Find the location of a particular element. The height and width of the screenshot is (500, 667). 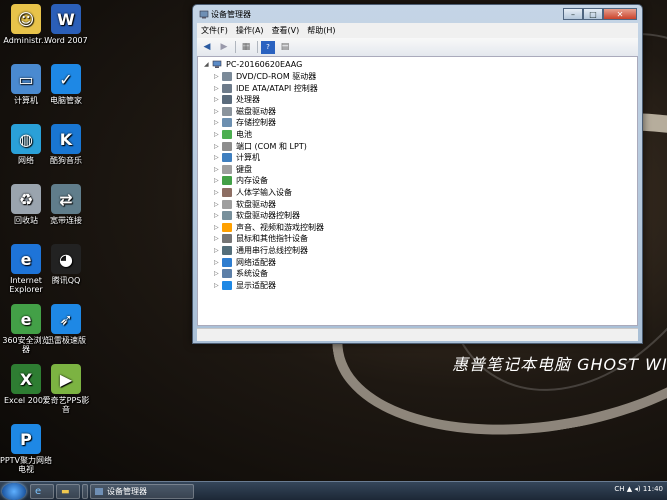

tree-item: ▷ 软盘驱动器 is located at coordinates (245, 204).